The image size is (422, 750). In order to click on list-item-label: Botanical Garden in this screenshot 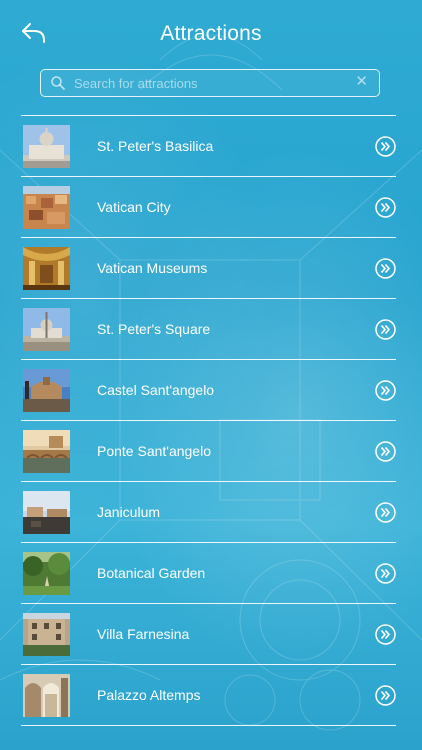, I will do `click(151, 573)`.